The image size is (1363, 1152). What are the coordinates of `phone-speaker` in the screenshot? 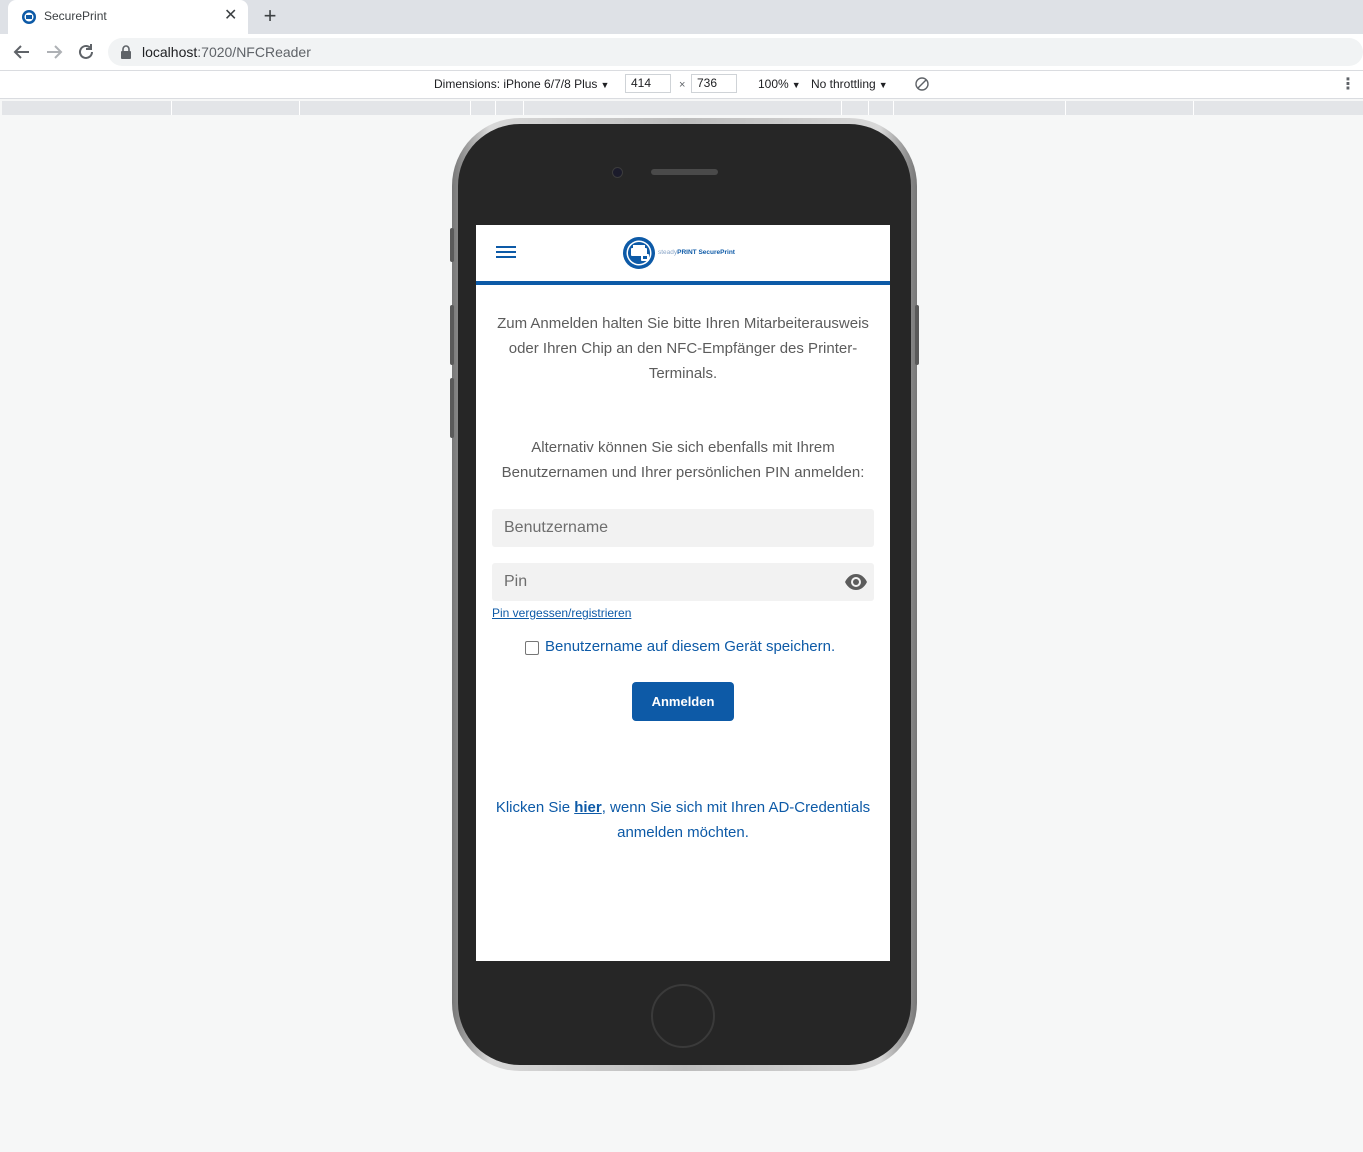 It's located at (684, 172).